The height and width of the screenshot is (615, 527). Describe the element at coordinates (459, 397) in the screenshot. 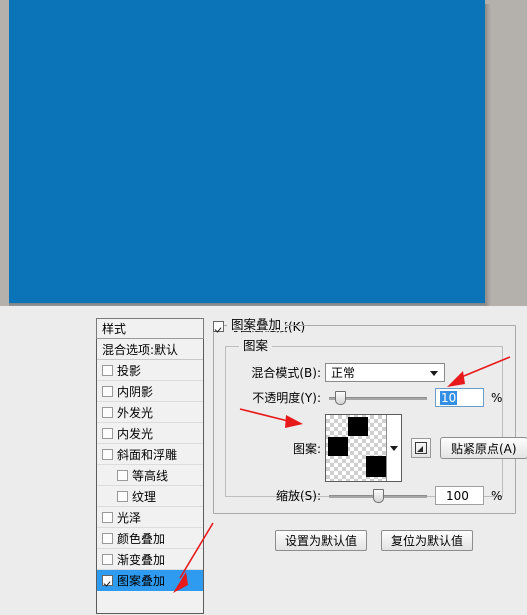

I see `opacity-input: 10` at that location.